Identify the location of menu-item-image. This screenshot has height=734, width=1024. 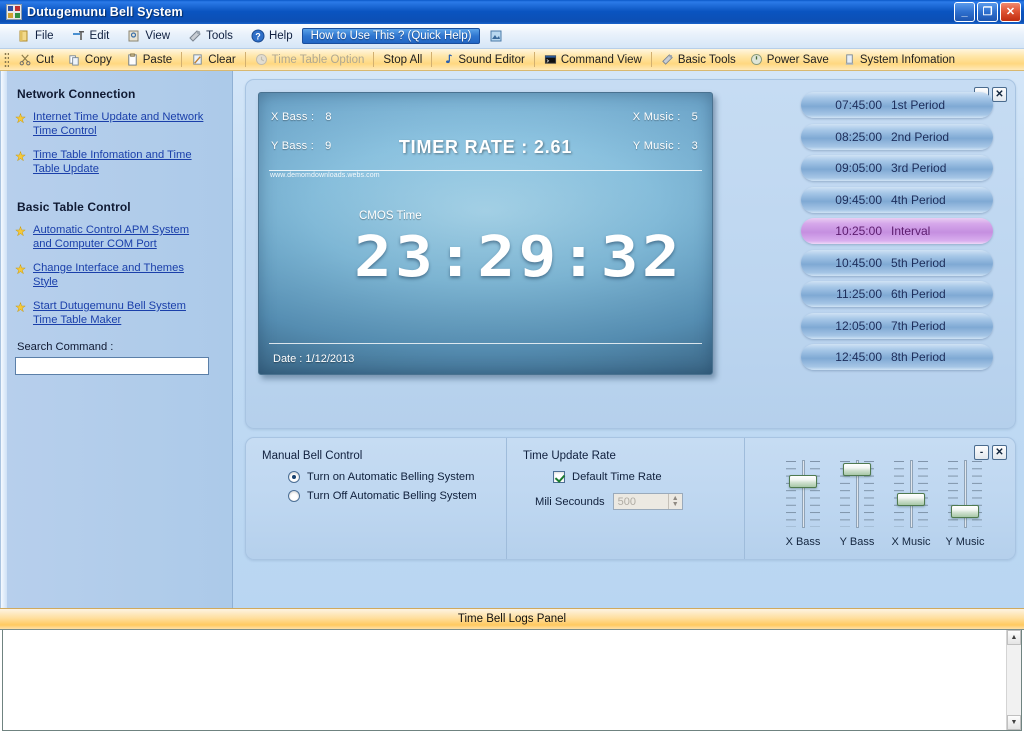
(496, 36).